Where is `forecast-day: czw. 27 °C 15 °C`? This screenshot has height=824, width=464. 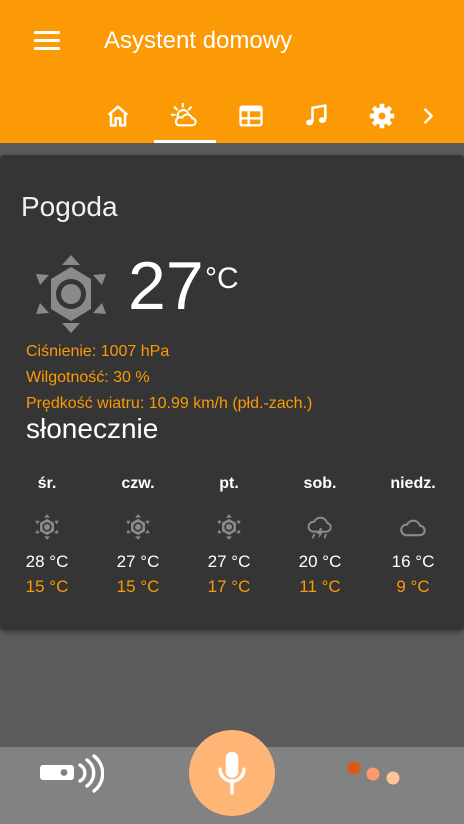
forecast-day: czw. 27 °C 15 °C is located at coordinates (138, 536).